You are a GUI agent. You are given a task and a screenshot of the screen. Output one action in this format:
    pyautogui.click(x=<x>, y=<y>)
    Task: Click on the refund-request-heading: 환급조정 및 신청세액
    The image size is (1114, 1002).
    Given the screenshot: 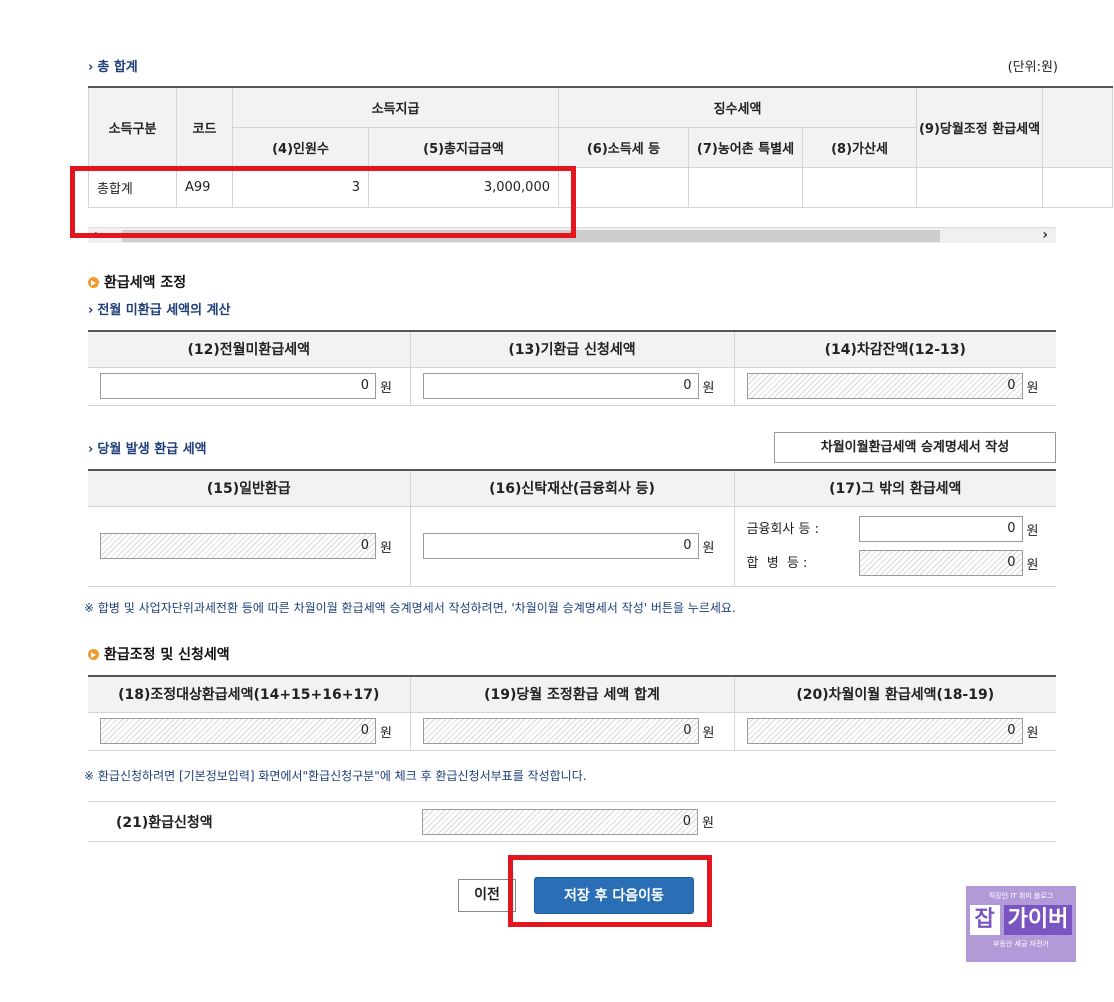 What is the action you would take?
    pyautogui.click(x=159, y=654)
    